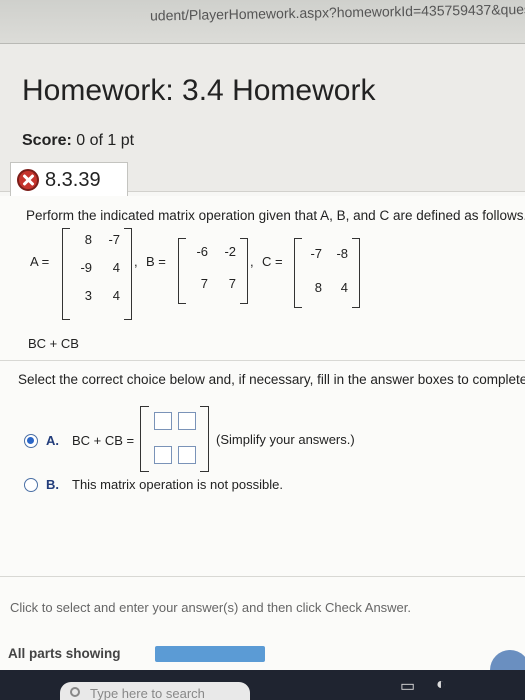 The height and width of the screenshot is (700, 525). I want to click on parts-progress-bar, so click(210, 654).